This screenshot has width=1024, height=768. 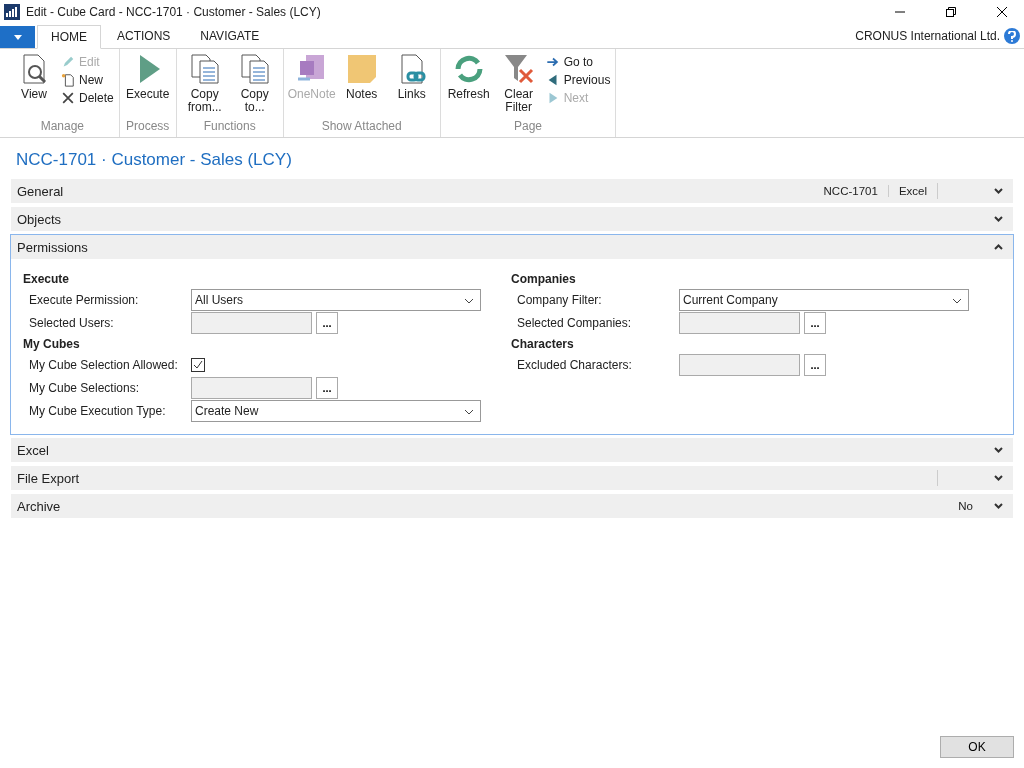 I want to click on ribbon-tab: ACTIONS, so click(x=144, y=36).